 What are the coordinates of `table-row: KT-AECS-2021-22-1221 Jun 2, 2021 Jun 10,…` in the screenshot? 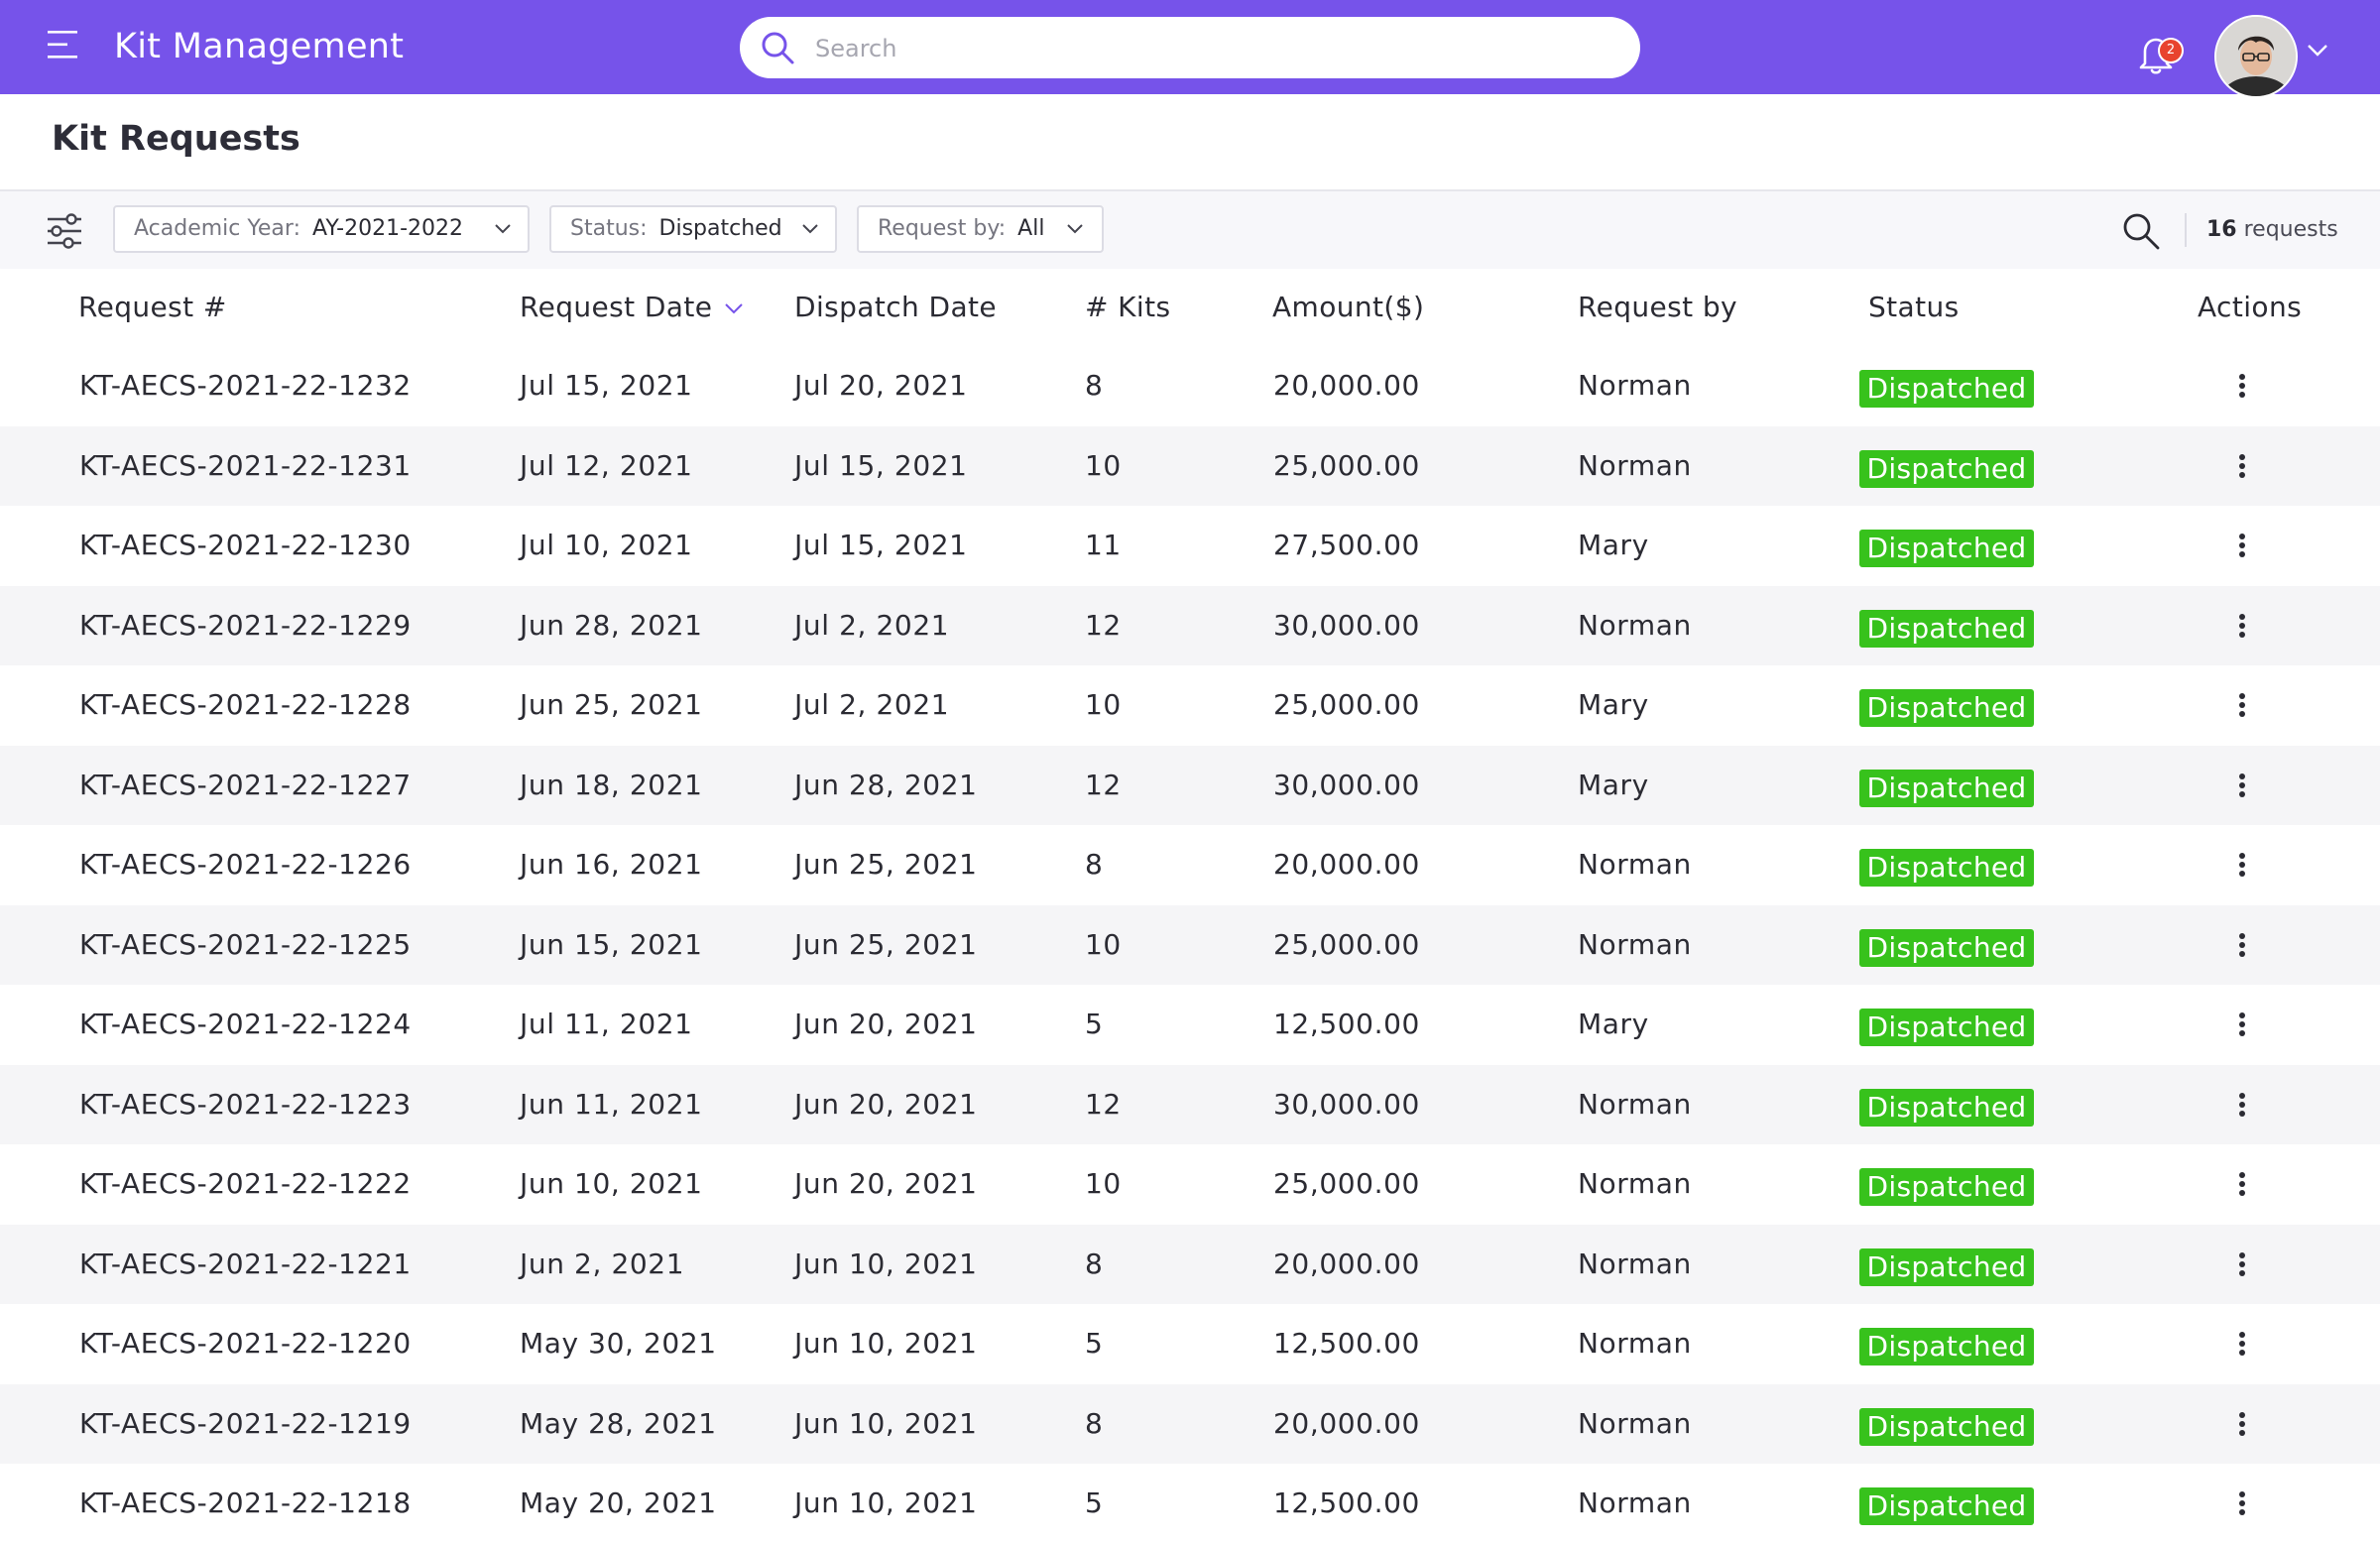 It's located at (1190, 1264).